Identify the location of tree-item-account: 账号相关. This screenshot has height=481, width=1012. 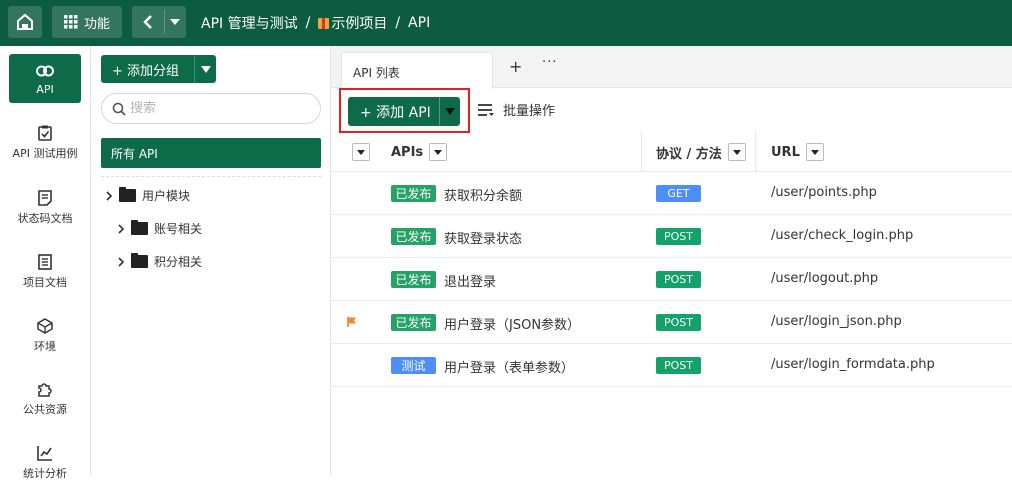
(159, 228).